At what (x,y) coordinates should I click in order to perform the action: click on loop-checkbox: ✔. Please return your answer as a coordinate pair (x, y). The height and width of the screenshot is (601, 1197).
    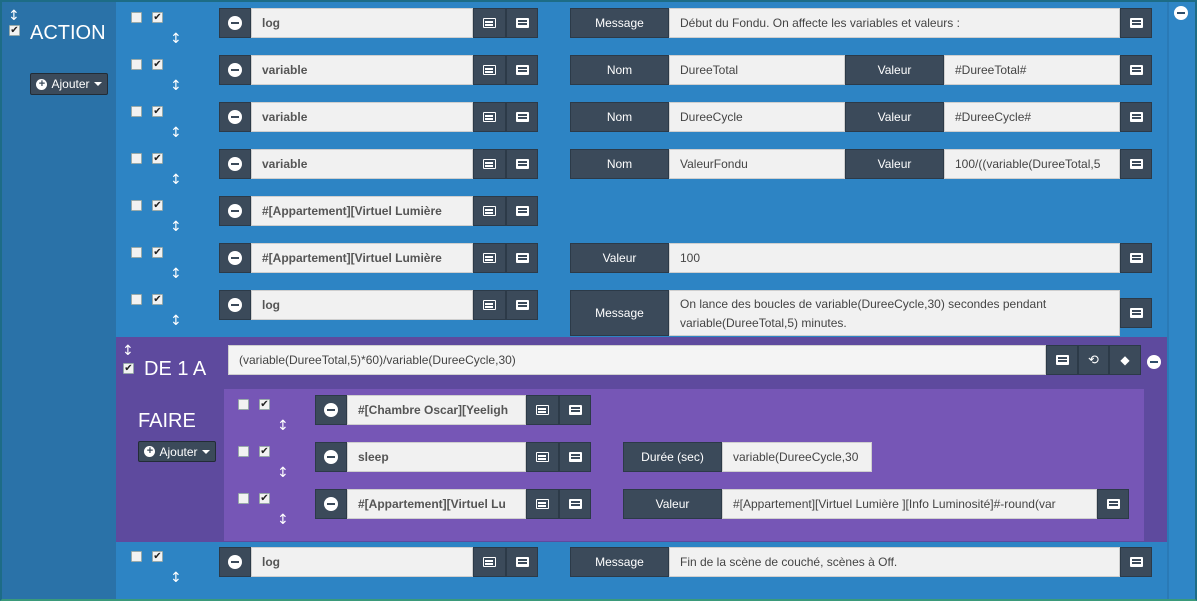
    Looking at the image, I should click on (128, 368).